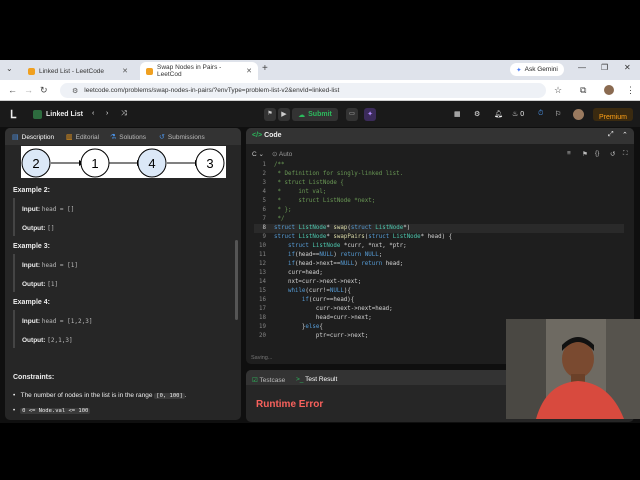 The height and width of the screenshot is (480, 640). I want to click on gemini-icon: ✦, so click(519, 70).